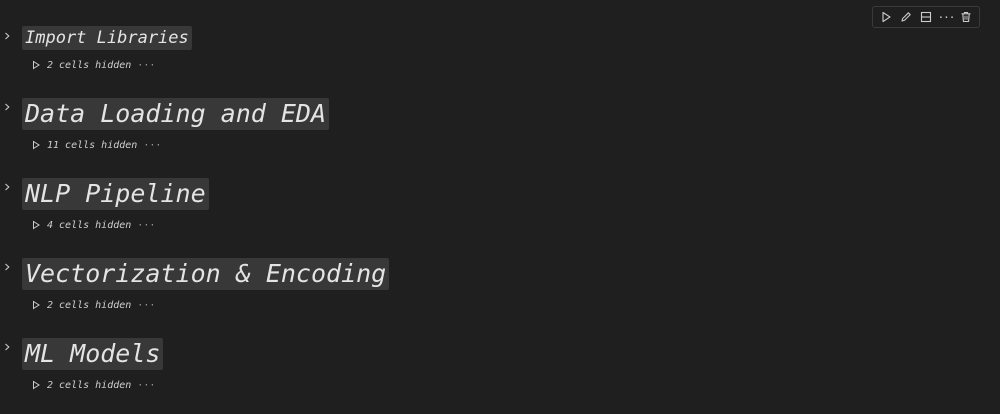 This screenshot has height=414, width=1000. I want to click on split-cell-icon, so click(926, 17).